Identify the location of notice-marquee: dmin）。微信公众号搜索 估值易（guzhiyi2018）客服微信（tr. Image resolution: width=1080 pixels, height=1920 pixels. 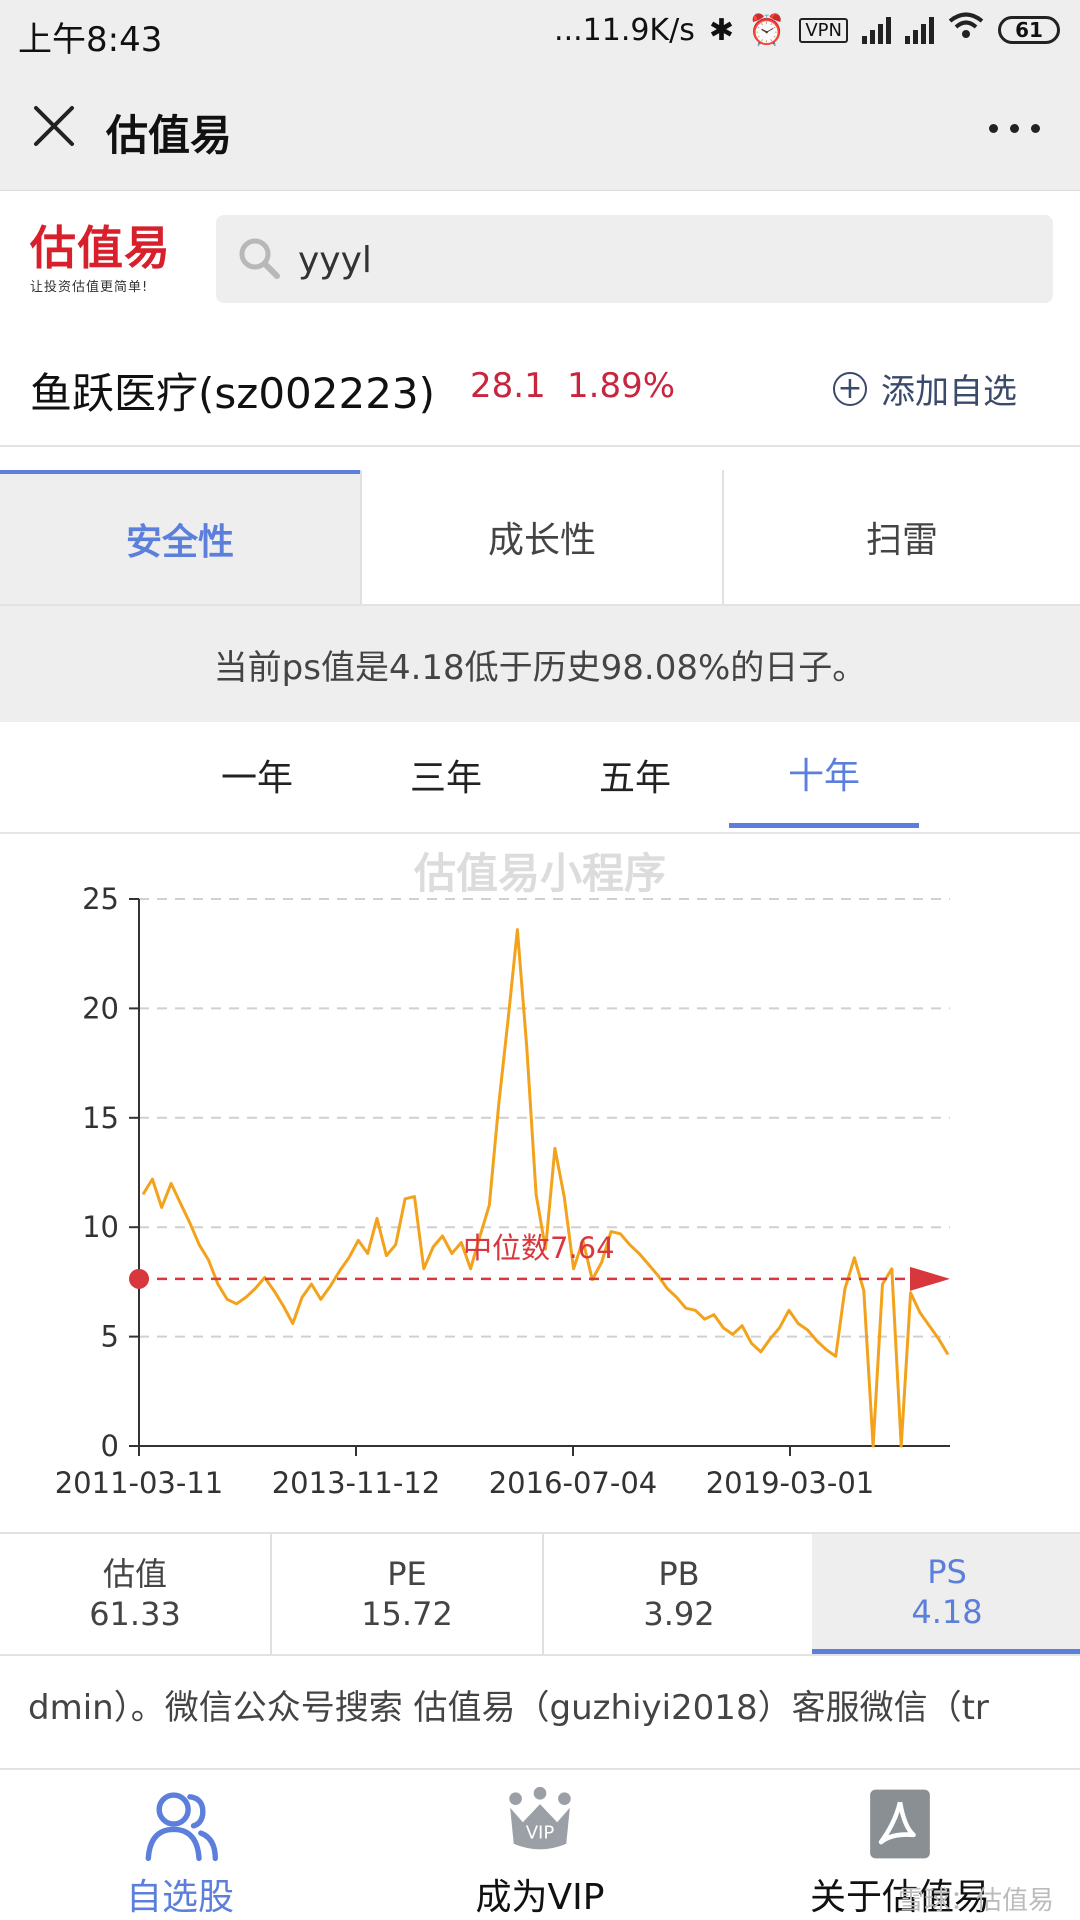
(508, 1708).